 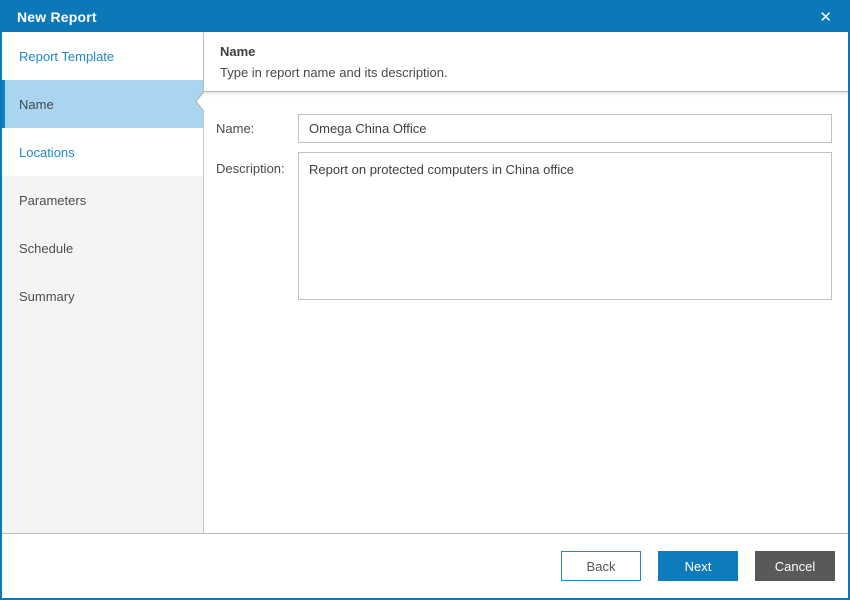 I want to click on name-field-row: Name:, so click(x=524, y=128).